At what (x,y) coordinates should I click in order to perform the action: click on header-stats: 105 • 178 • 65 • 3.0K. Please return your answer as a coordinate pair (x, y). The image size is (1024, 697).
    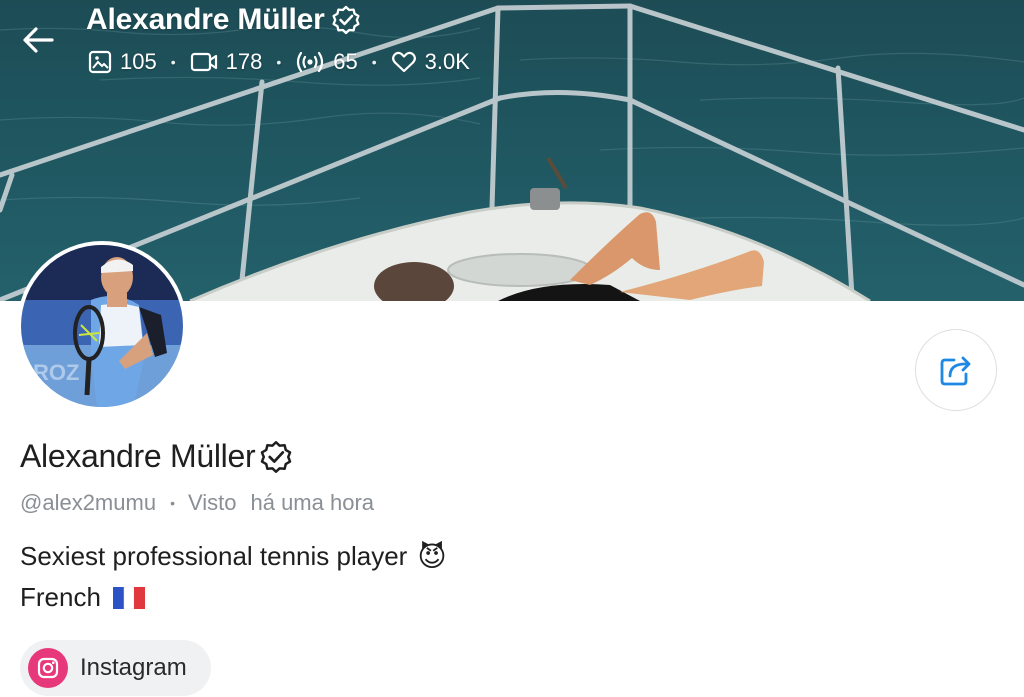
    Looking at the image, I should click on (279, 62).